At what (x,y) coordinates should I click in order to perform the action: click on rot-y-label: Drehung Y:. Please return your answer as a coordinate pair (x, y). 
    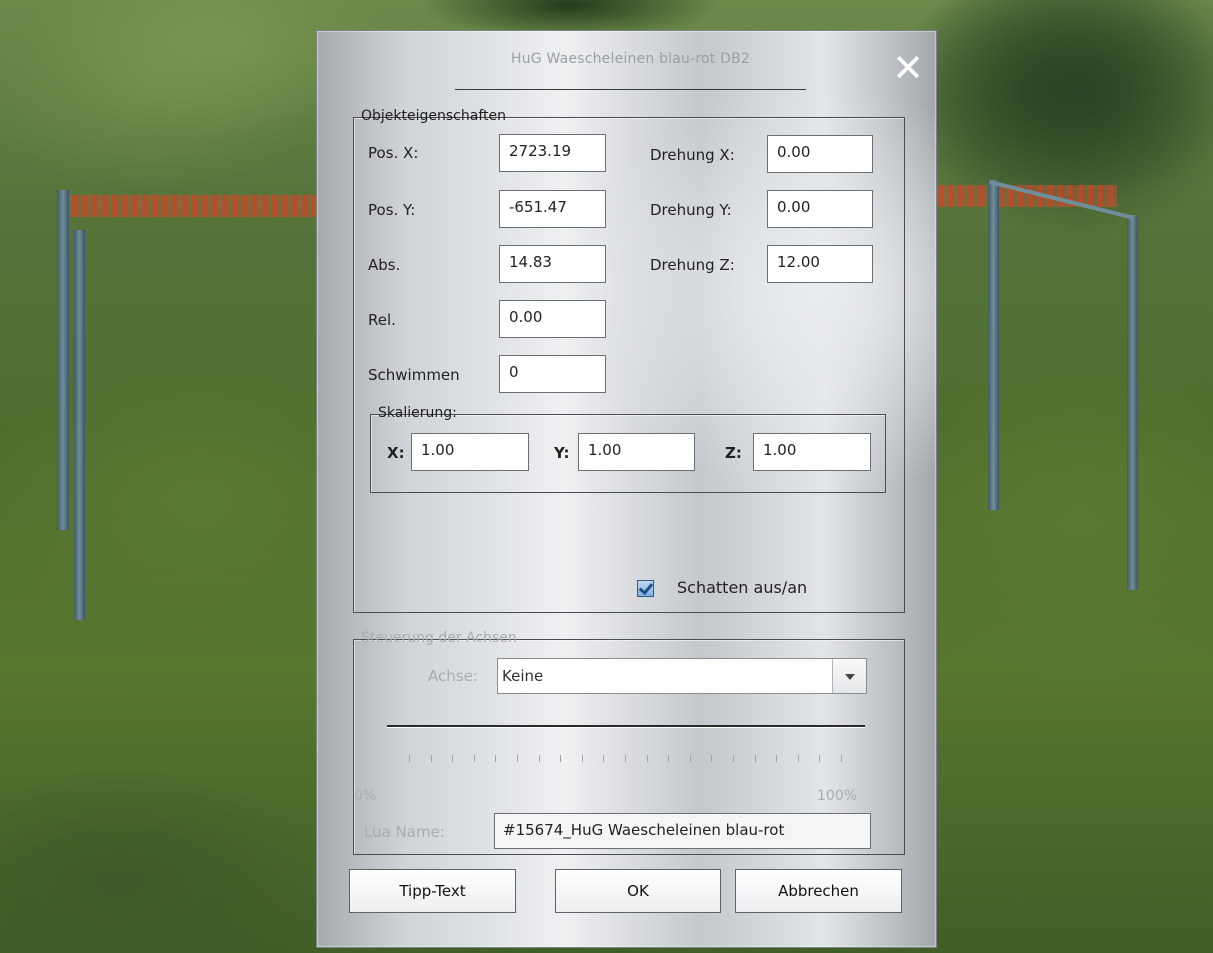
    Looking at the image, I should click on (691, 210).